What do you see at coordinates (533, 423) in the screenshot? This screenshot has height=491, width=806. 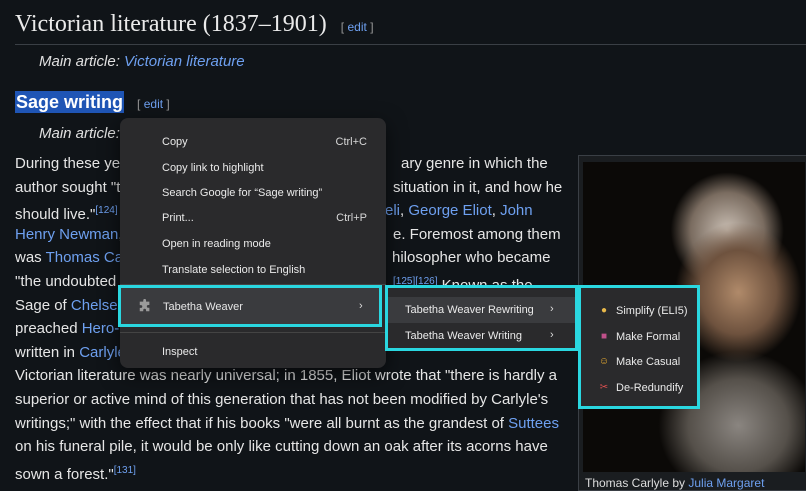 I see `suttees-link: Suttees` at bounding box center [533, 423].